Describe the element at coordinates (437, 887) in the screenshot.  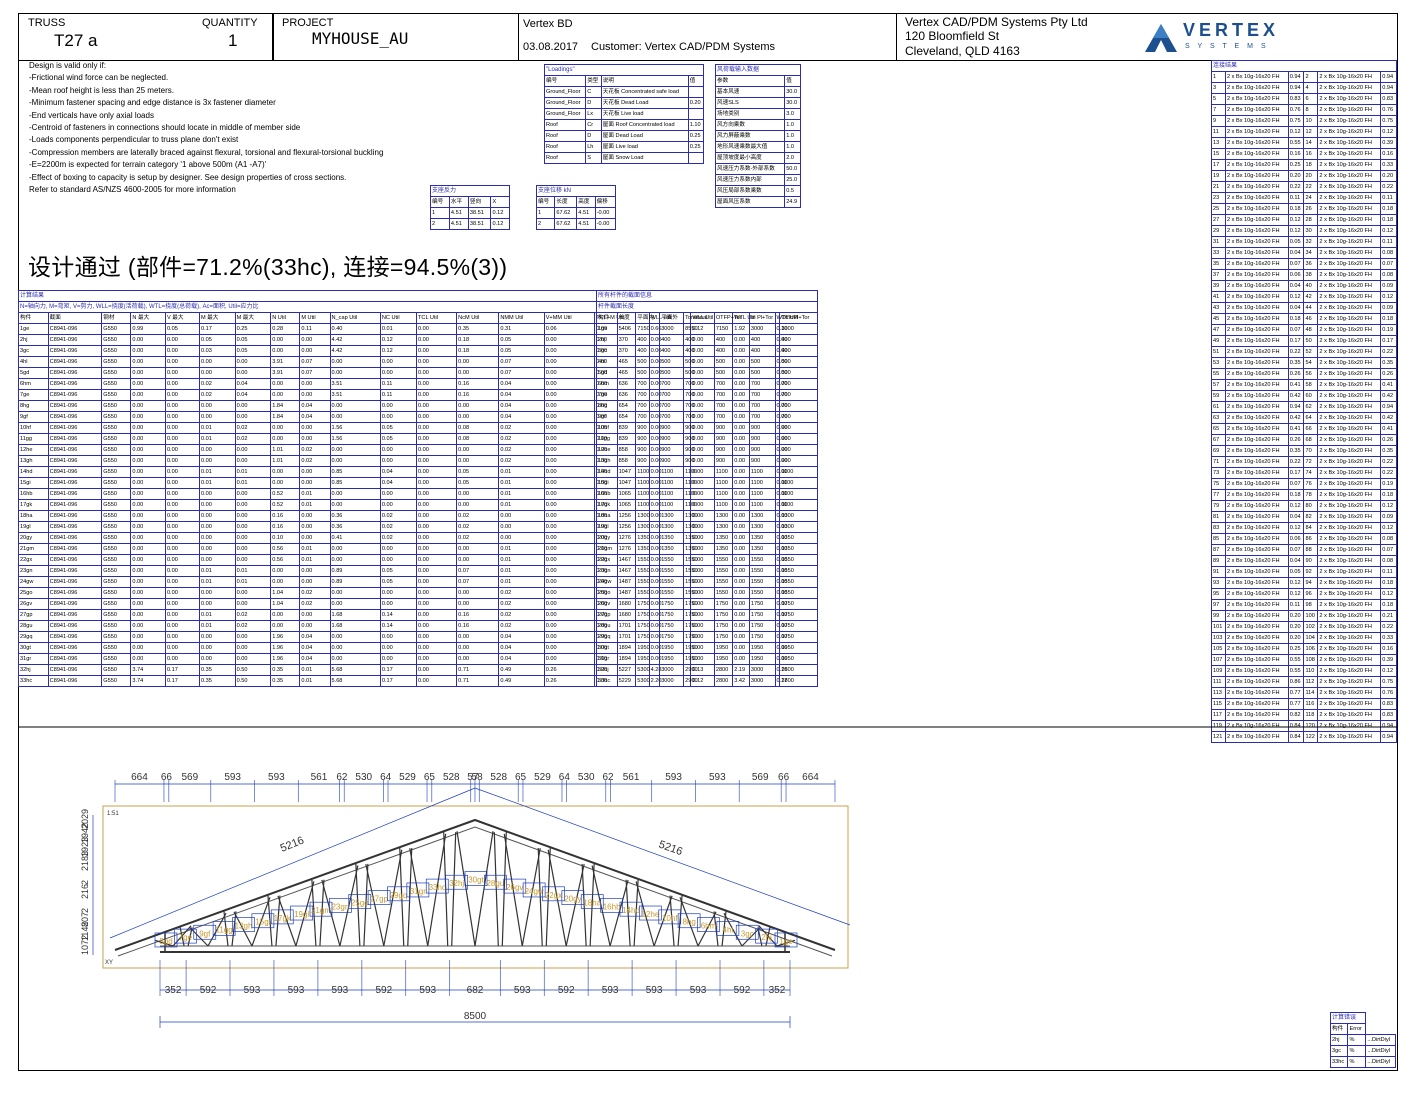
I see `member-tag: 33hc` at that location.